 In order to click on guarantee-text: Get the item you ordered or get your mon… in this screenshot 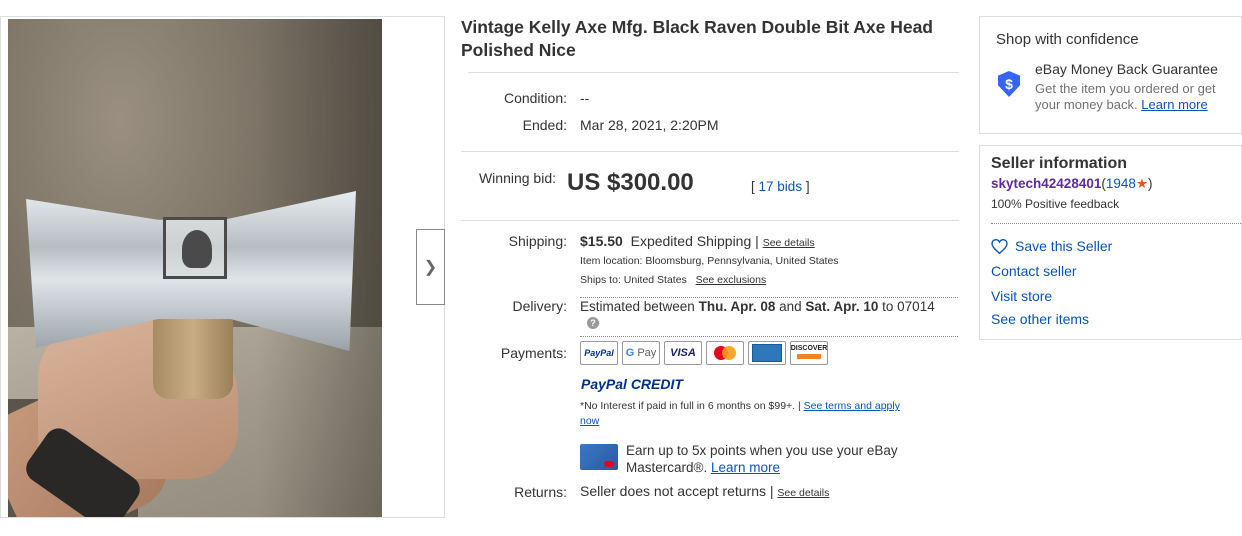, I will do `click(1125, 97)`.